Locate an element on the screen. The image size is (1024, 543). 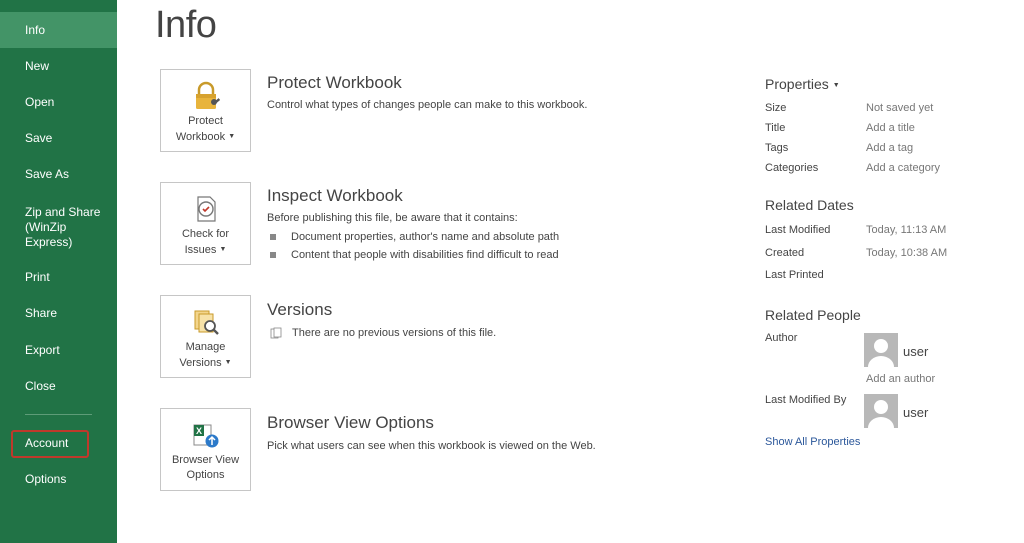
last-modified-label: Last Modified is located at coordinates (798, 230).